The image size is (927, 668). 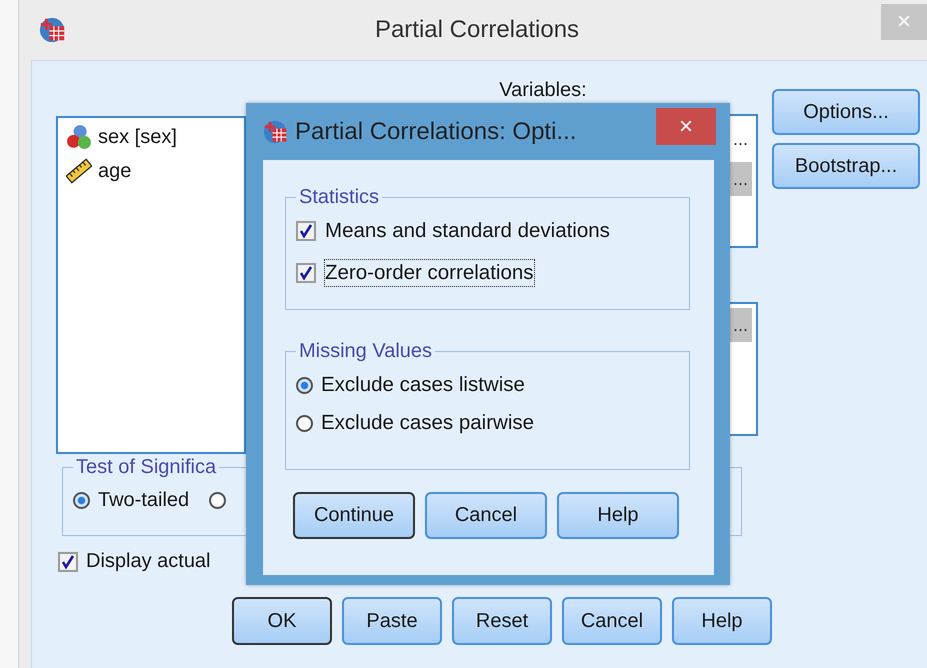 I want to click on group-title: Test of Significa, so click(x=146, y=467).